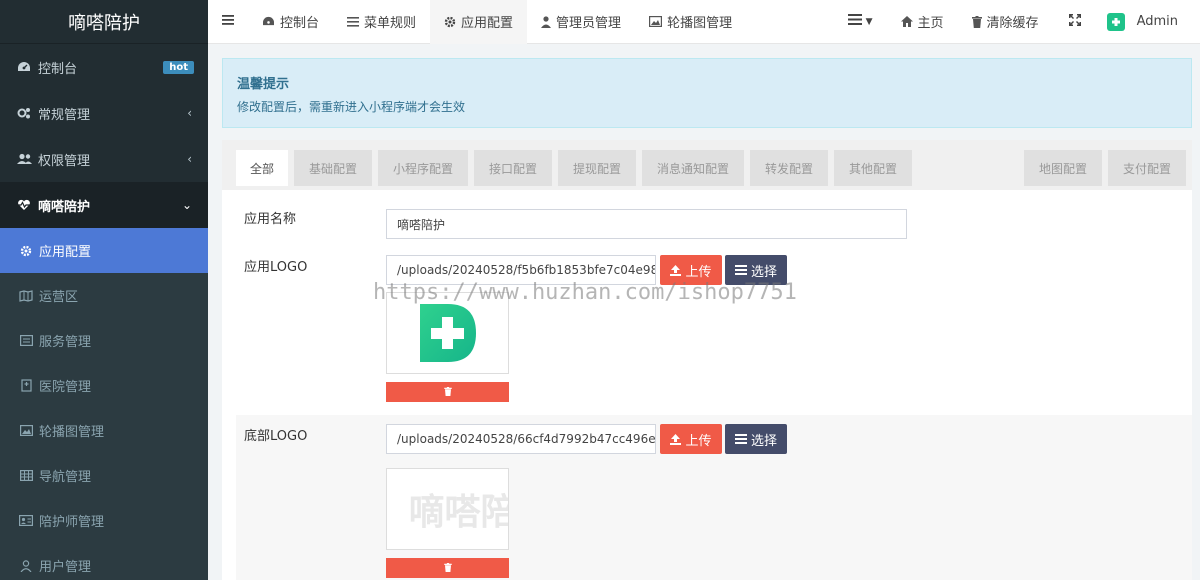 This screenshot has height=580, width=1200. I want to click on clear-cache-button: 清除缓存, so click(1005, 22).